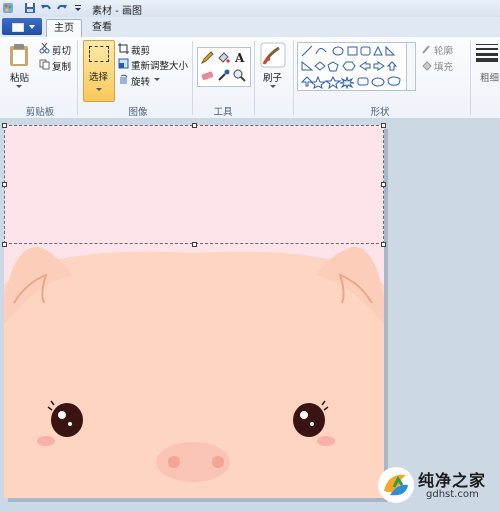  Describe the element at coordinates (443, 50) in the screenshot. I see `outline-button: 轮廓` at that location.